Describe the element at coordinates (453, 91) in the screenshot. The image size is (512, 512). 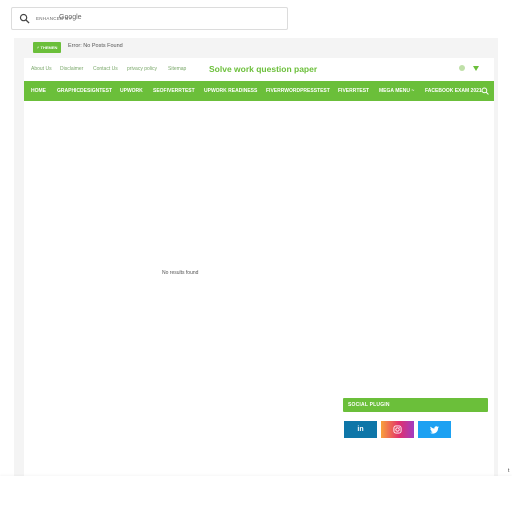
I see `nav-item-facebook-exam-2021: FACEBOOK EXAM 2021` at that location.